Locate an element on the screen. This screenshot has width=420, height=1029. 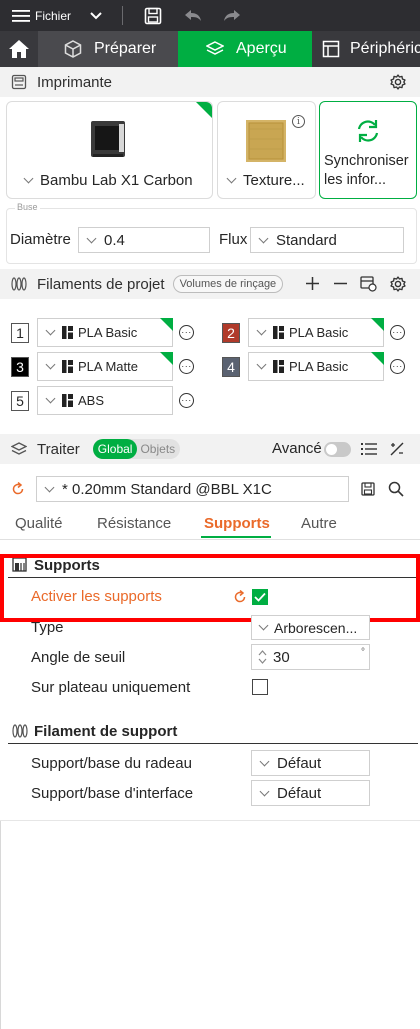
redo-icon is located at coordinates (232, 15).